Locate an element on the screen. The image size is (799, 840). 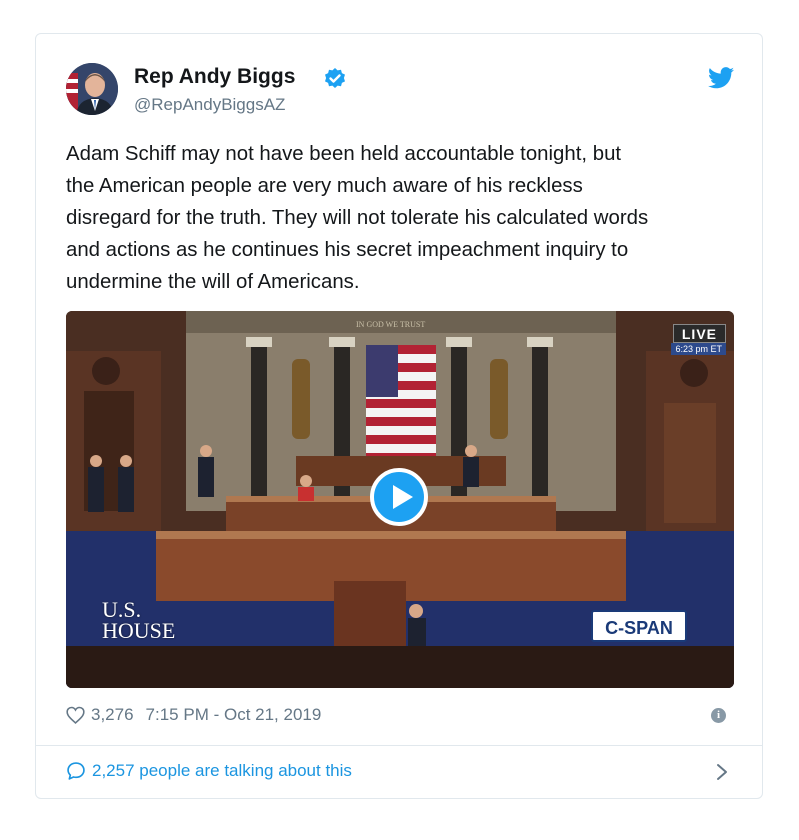
live-time: 6:23 pm ET is located at coordinates (698, 349).